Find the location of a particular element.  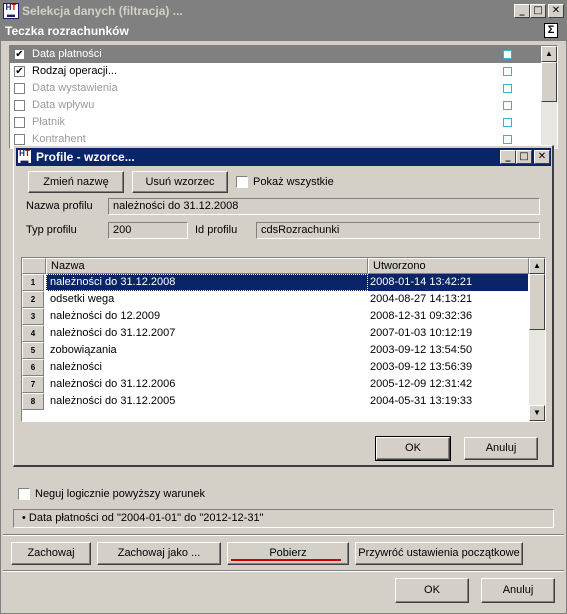

minimize-button: _ is located at coordinates (522, 11).